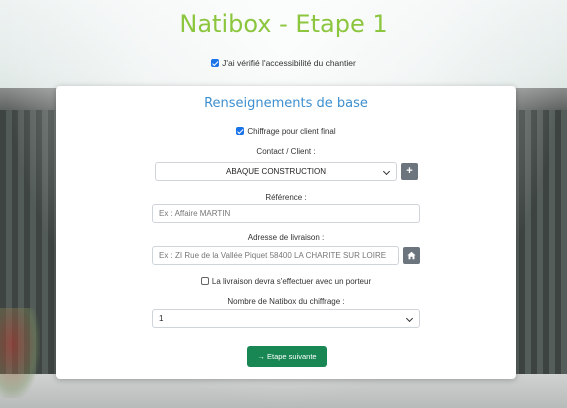 Image resolution: width=567 pixels, height=408 pixels. I want to click on add-contact-button: +, so click(409, 171).